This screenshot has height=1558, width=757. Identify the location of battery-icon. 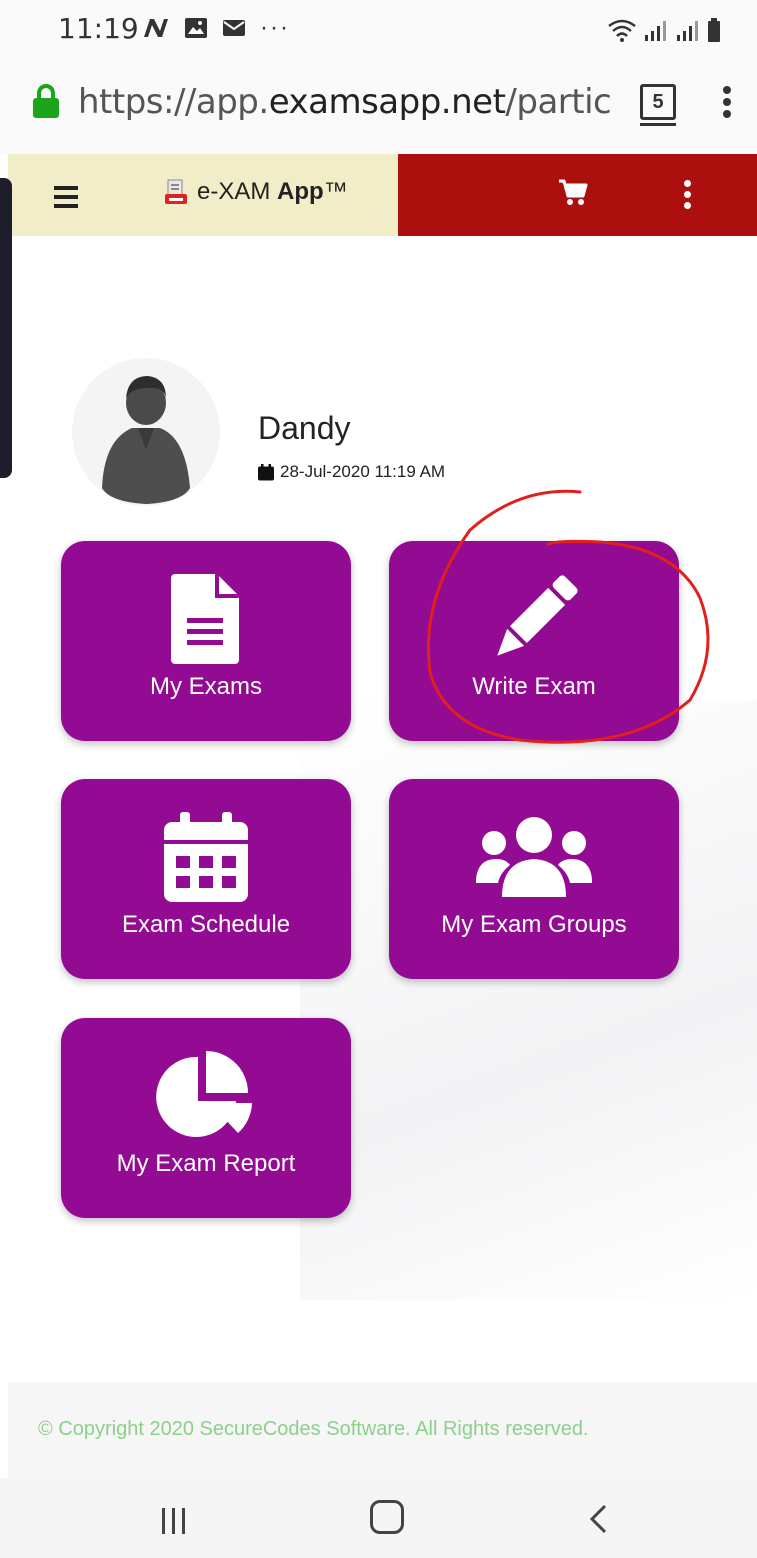
(714, 30).